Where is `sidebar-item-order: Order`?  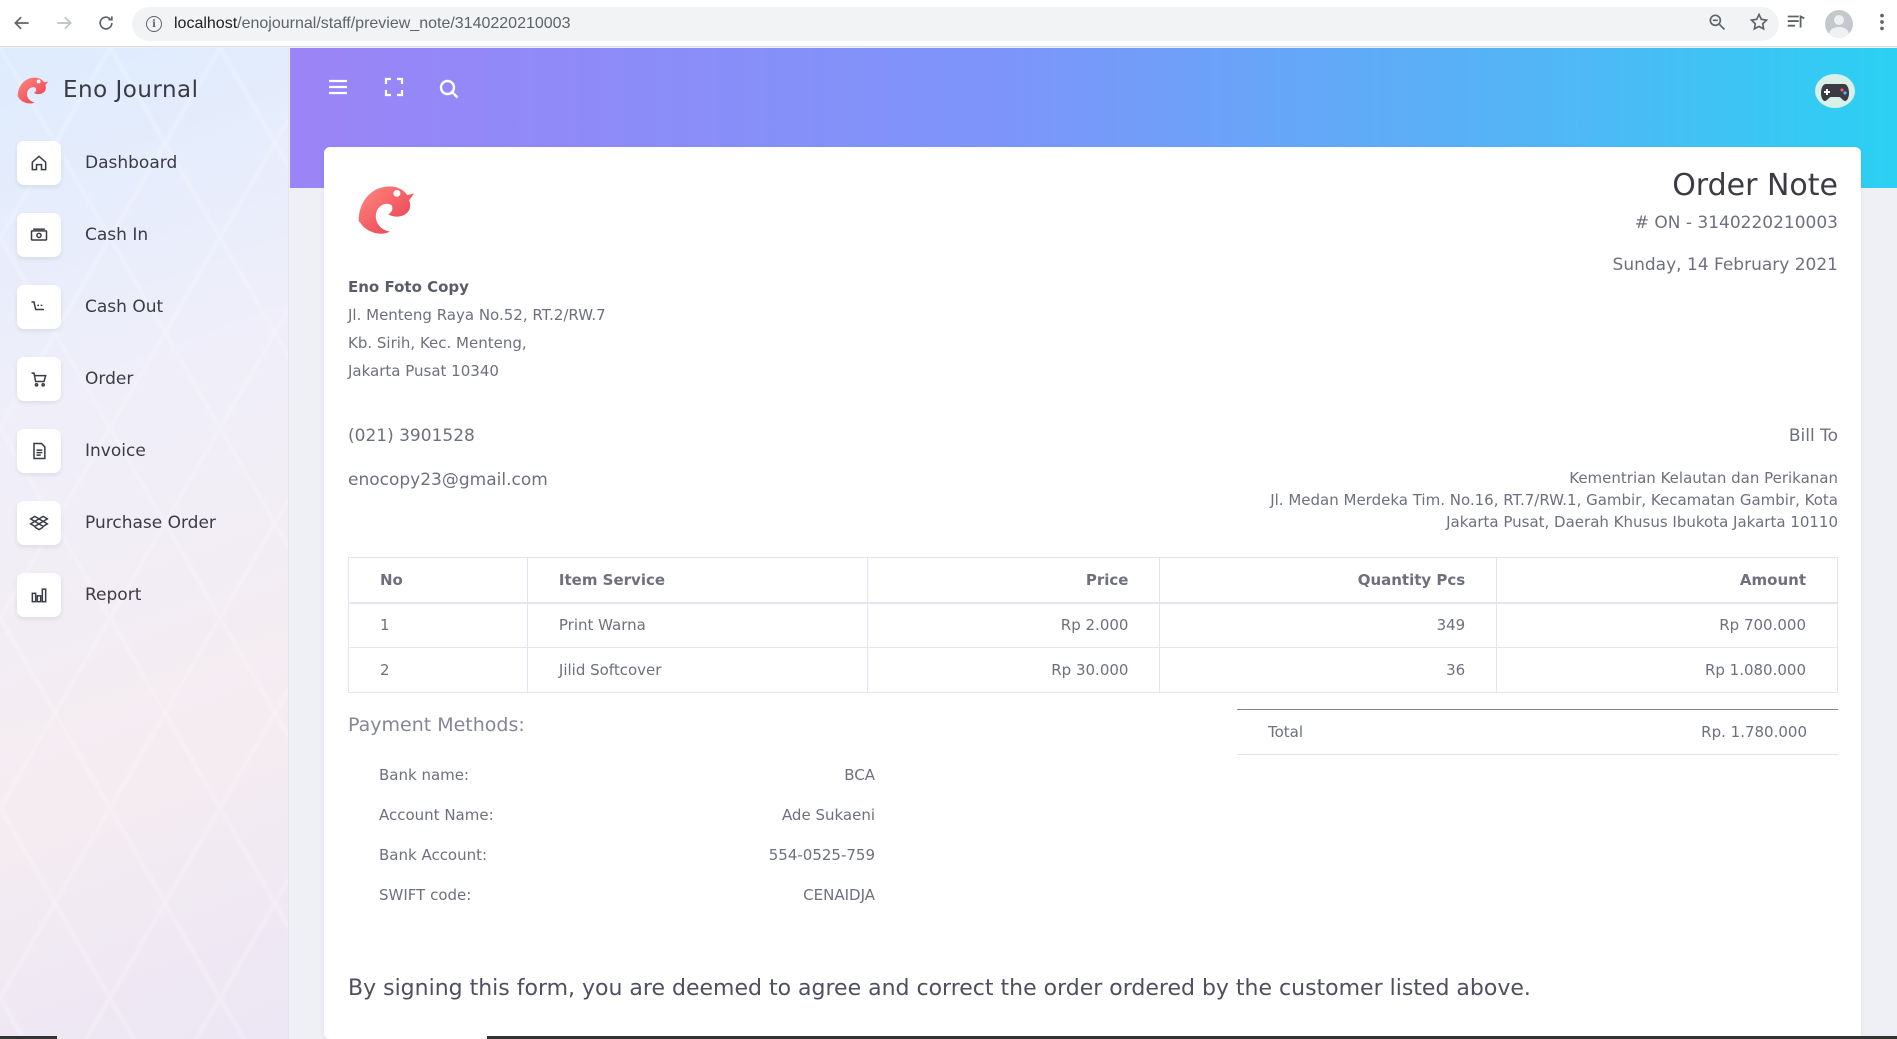
sidebar-item-order: Order is located at coordinates (144, 379).